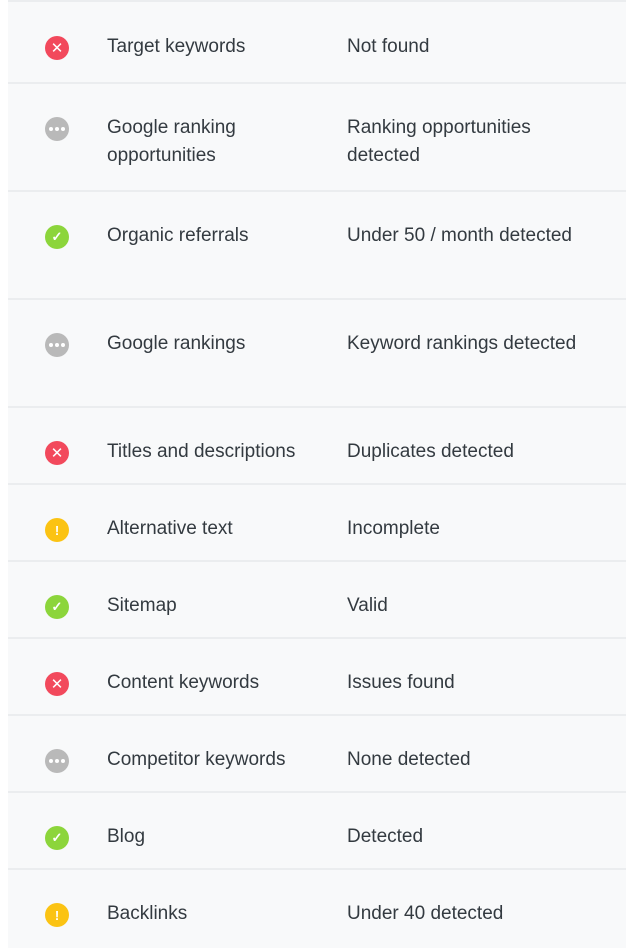 This screenshot has width=634, height=948. What do you see at coordinates (459, 235) in the screenshot?
I see `check-result: Under 50 / month detected` at bounding box center [459, 235].